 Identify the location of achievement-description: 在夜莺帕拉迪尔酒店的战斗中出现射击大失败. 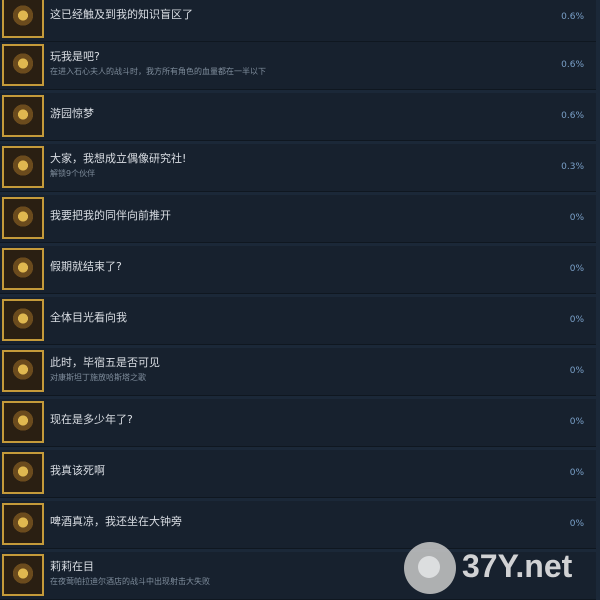
(130, 581).